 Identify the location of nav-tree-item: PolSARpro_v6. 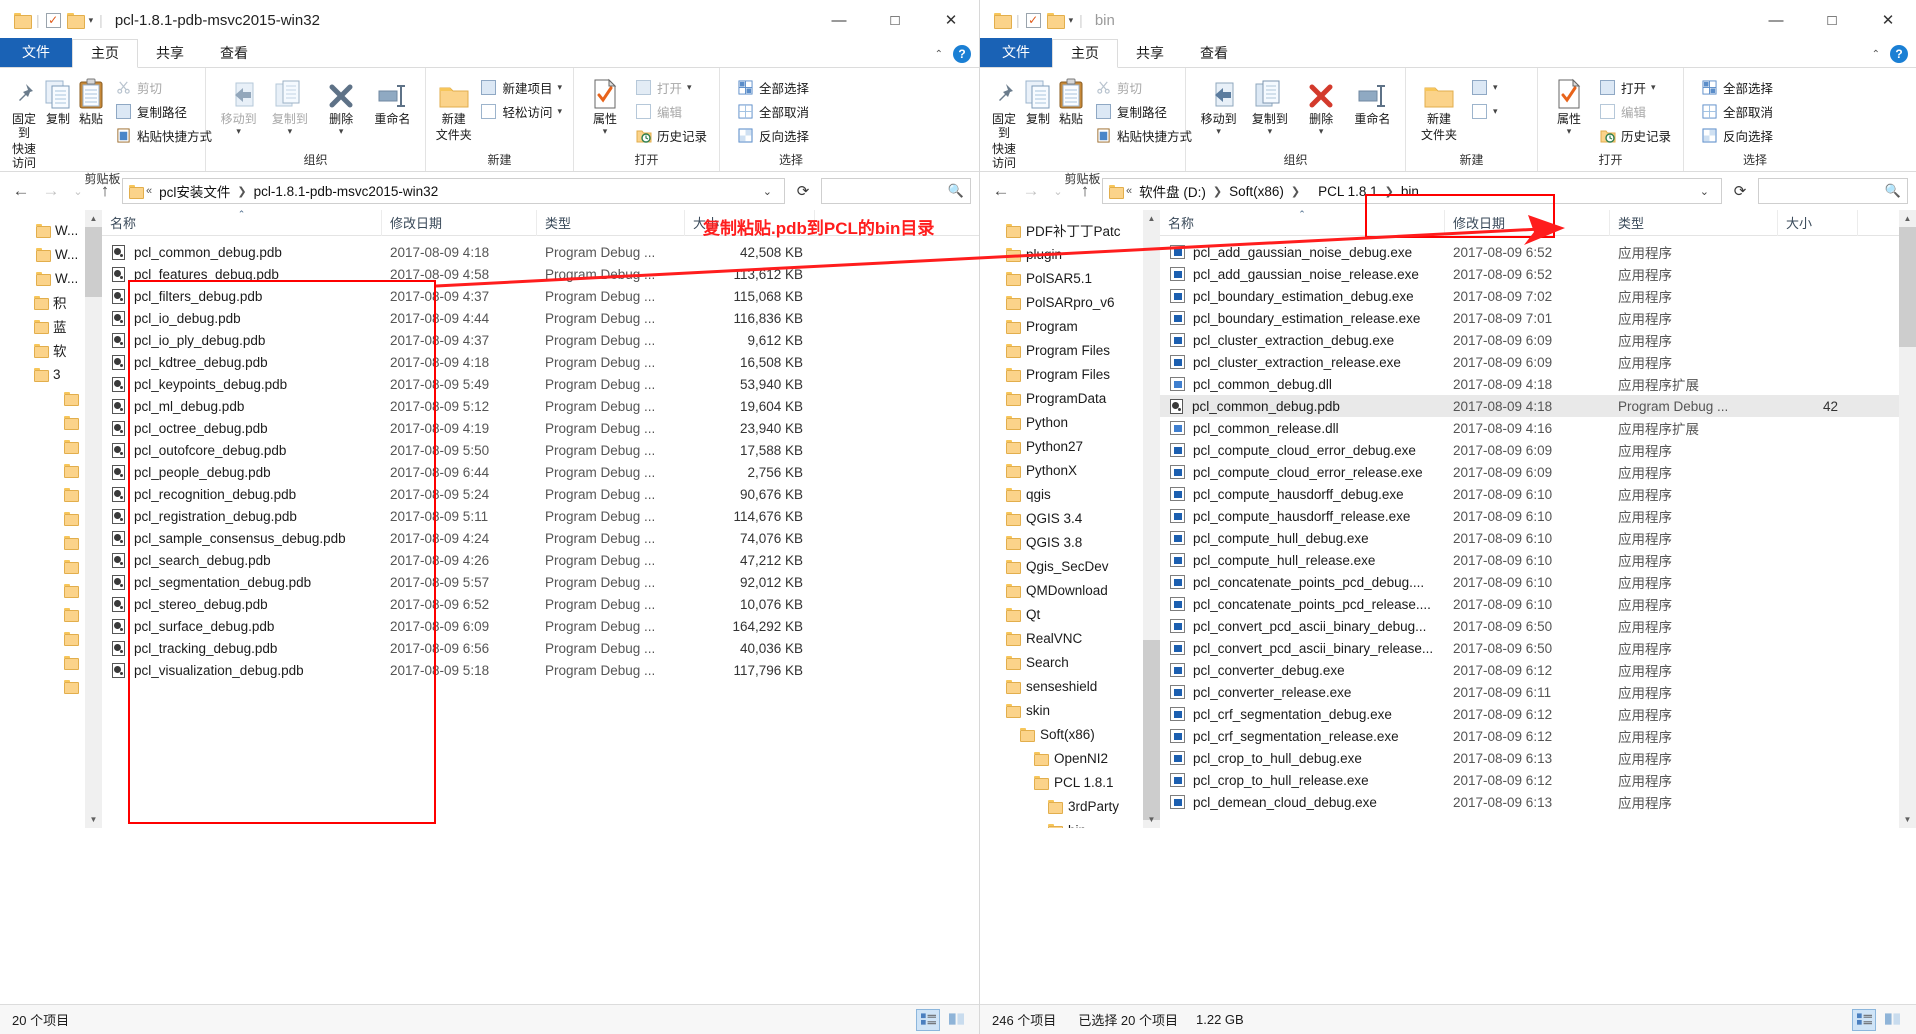
(1083, 302).